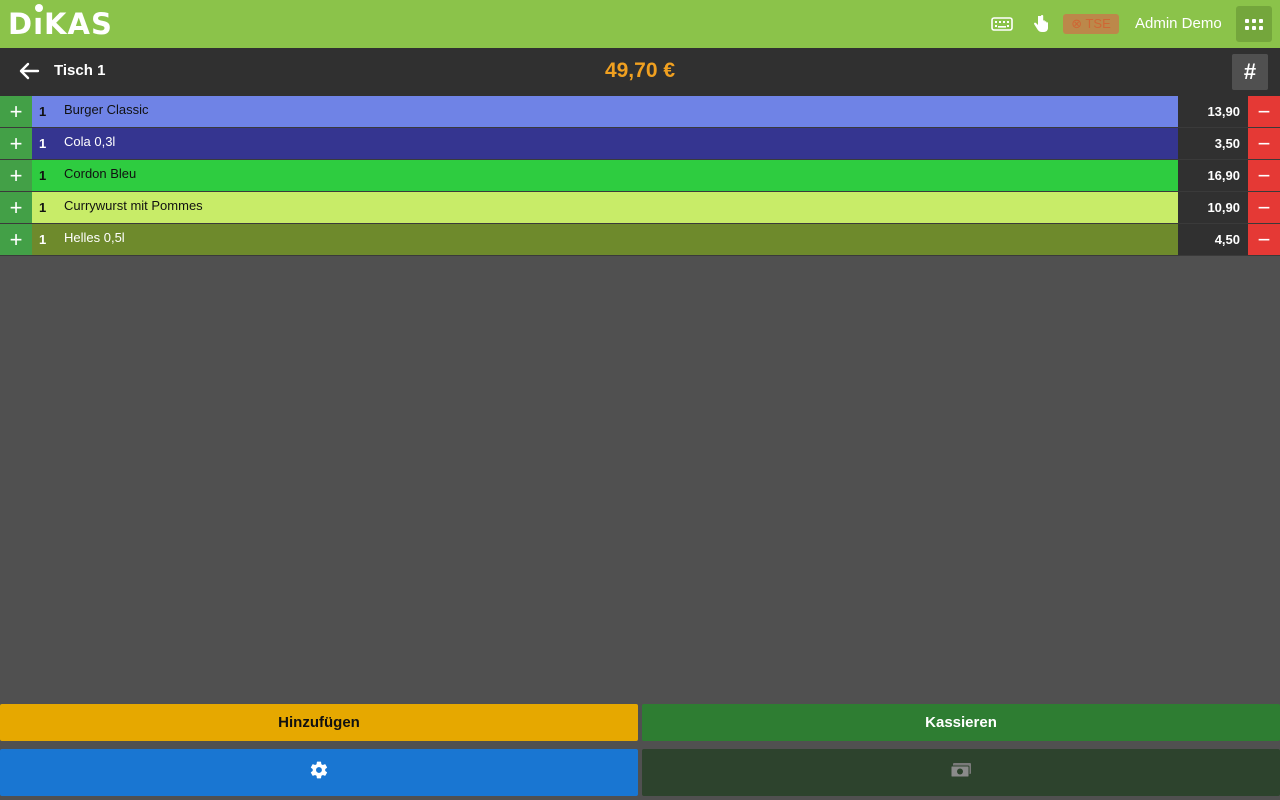 This screenshot has height=800, width=1280. I want to click on order-item-row: +1 Currywurst mit Pommes 10,90−, so click(640, 208).